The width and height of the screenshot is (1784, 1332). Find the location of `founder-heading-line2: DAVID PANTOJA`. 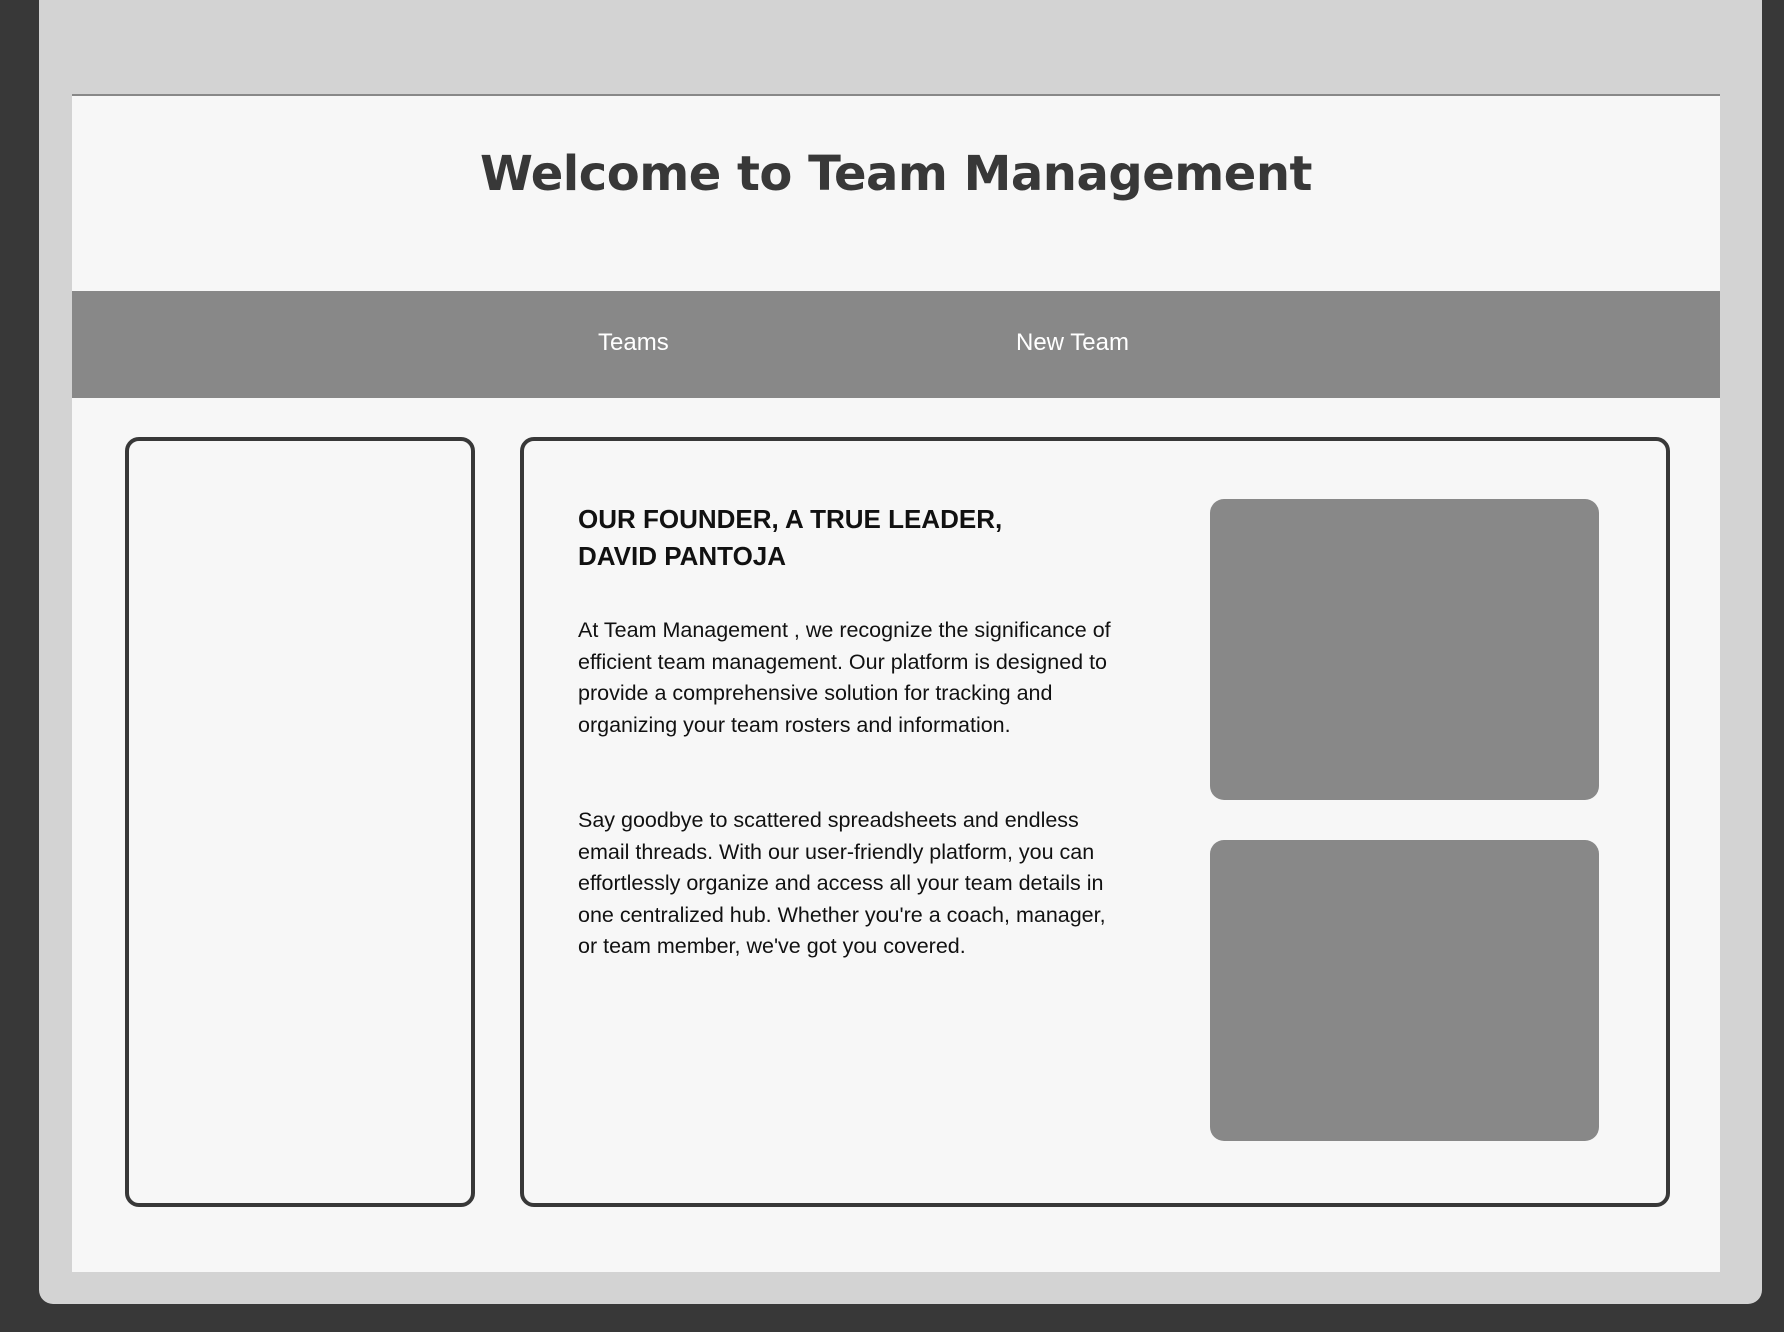

founder-heading-line2: DAVID PANTOJA is located at coordinates (682, 556).